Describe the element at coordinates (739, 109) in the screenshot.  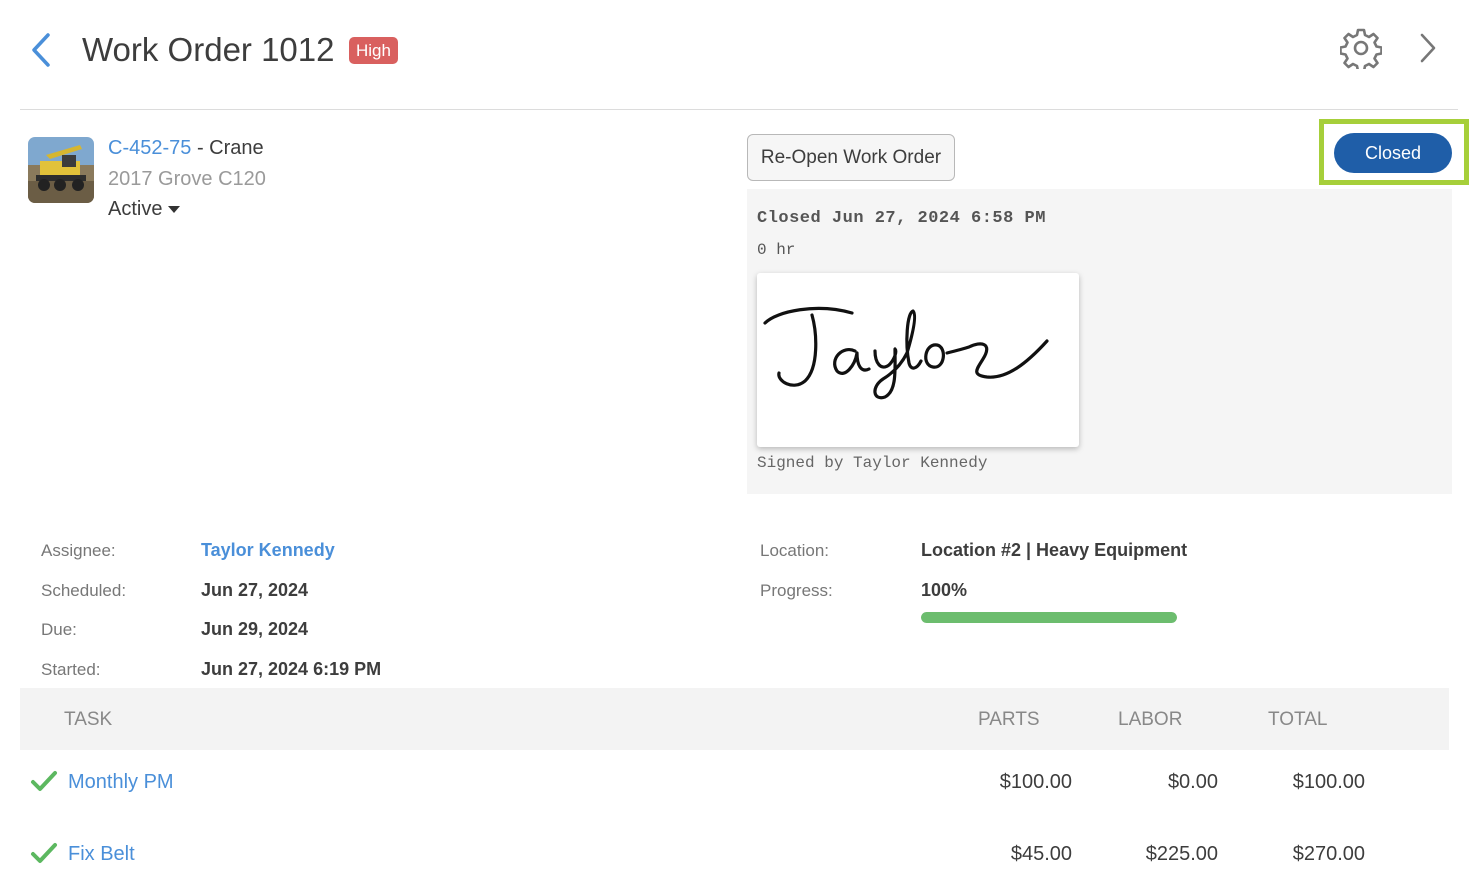
I see `header-divider` at that location.